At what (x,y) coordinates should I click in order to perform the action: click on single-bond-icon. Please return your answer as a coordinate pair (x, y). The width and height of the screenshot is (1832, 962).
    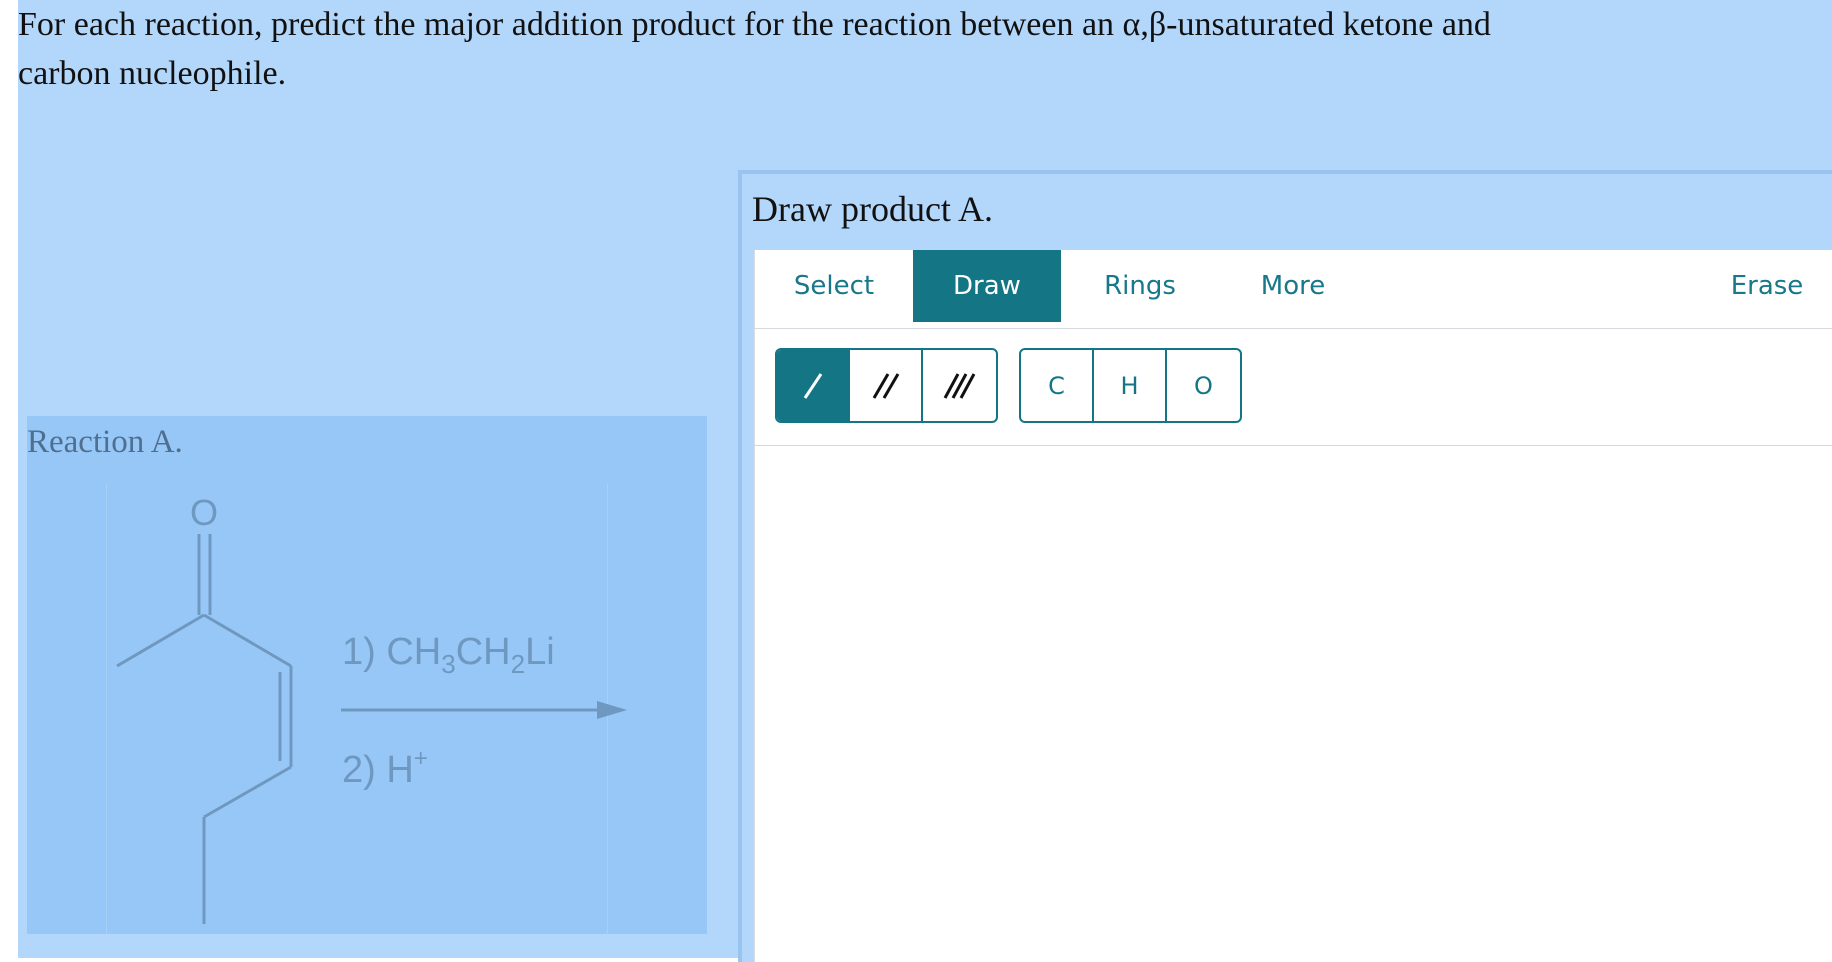
    Looking at the image, I should click on (812, 385).